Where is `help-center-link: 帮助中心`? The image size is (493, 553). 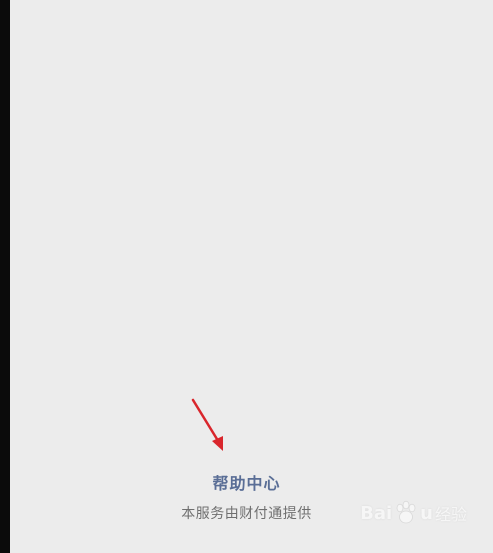
help-center-link: 帮助中心 is located at coordinates (246, 482).